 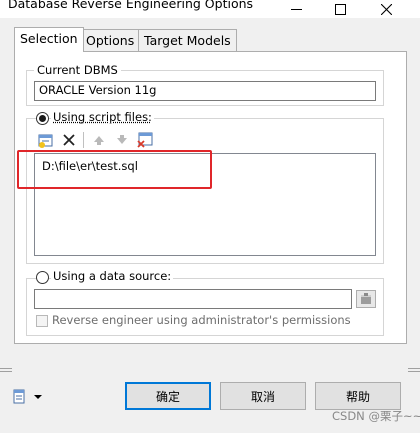 I want to click on clear-list-icon, so click(x=145, y=140).